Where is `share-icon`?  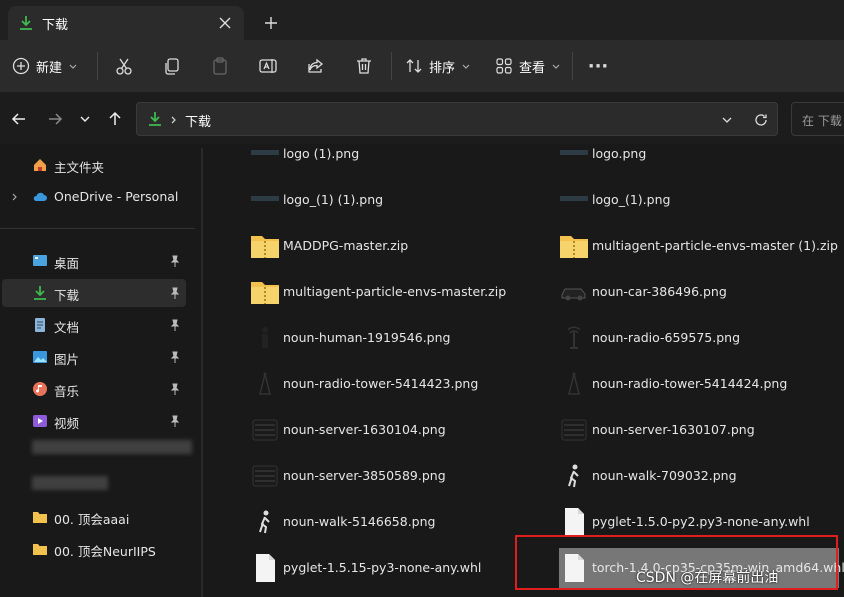
share-icon is located at coordinates (316, 65).